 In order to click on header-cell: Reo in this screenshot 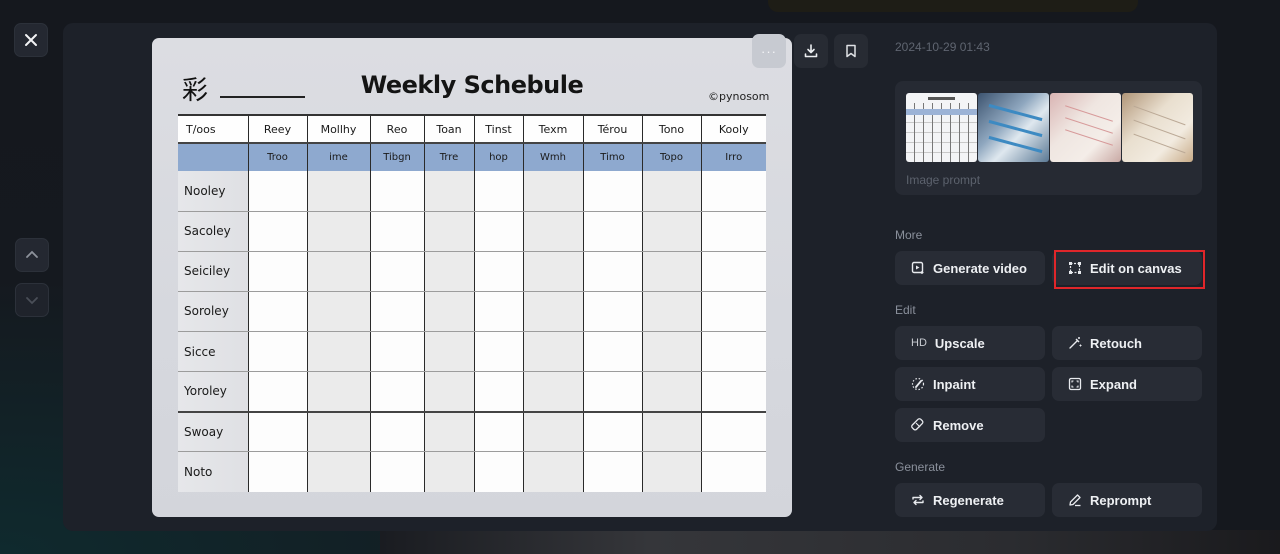, I will do `click(397, 129)`.